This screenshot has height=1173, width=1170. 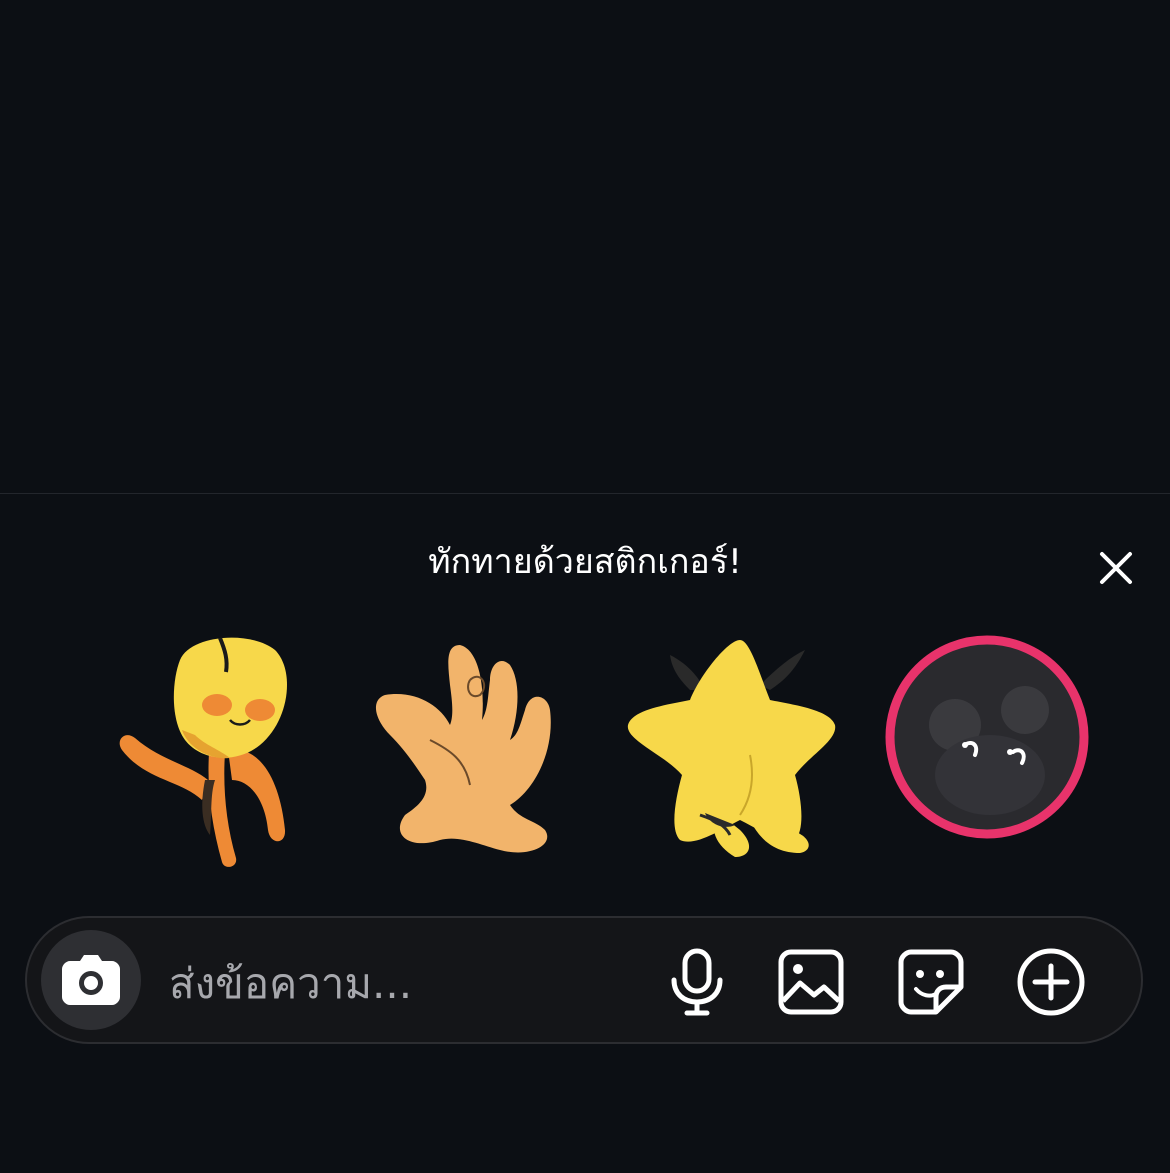 What do you see at coordinates (585, 493) in the screenshot?
I see `panel-divider` at bounding box center [585, 493].